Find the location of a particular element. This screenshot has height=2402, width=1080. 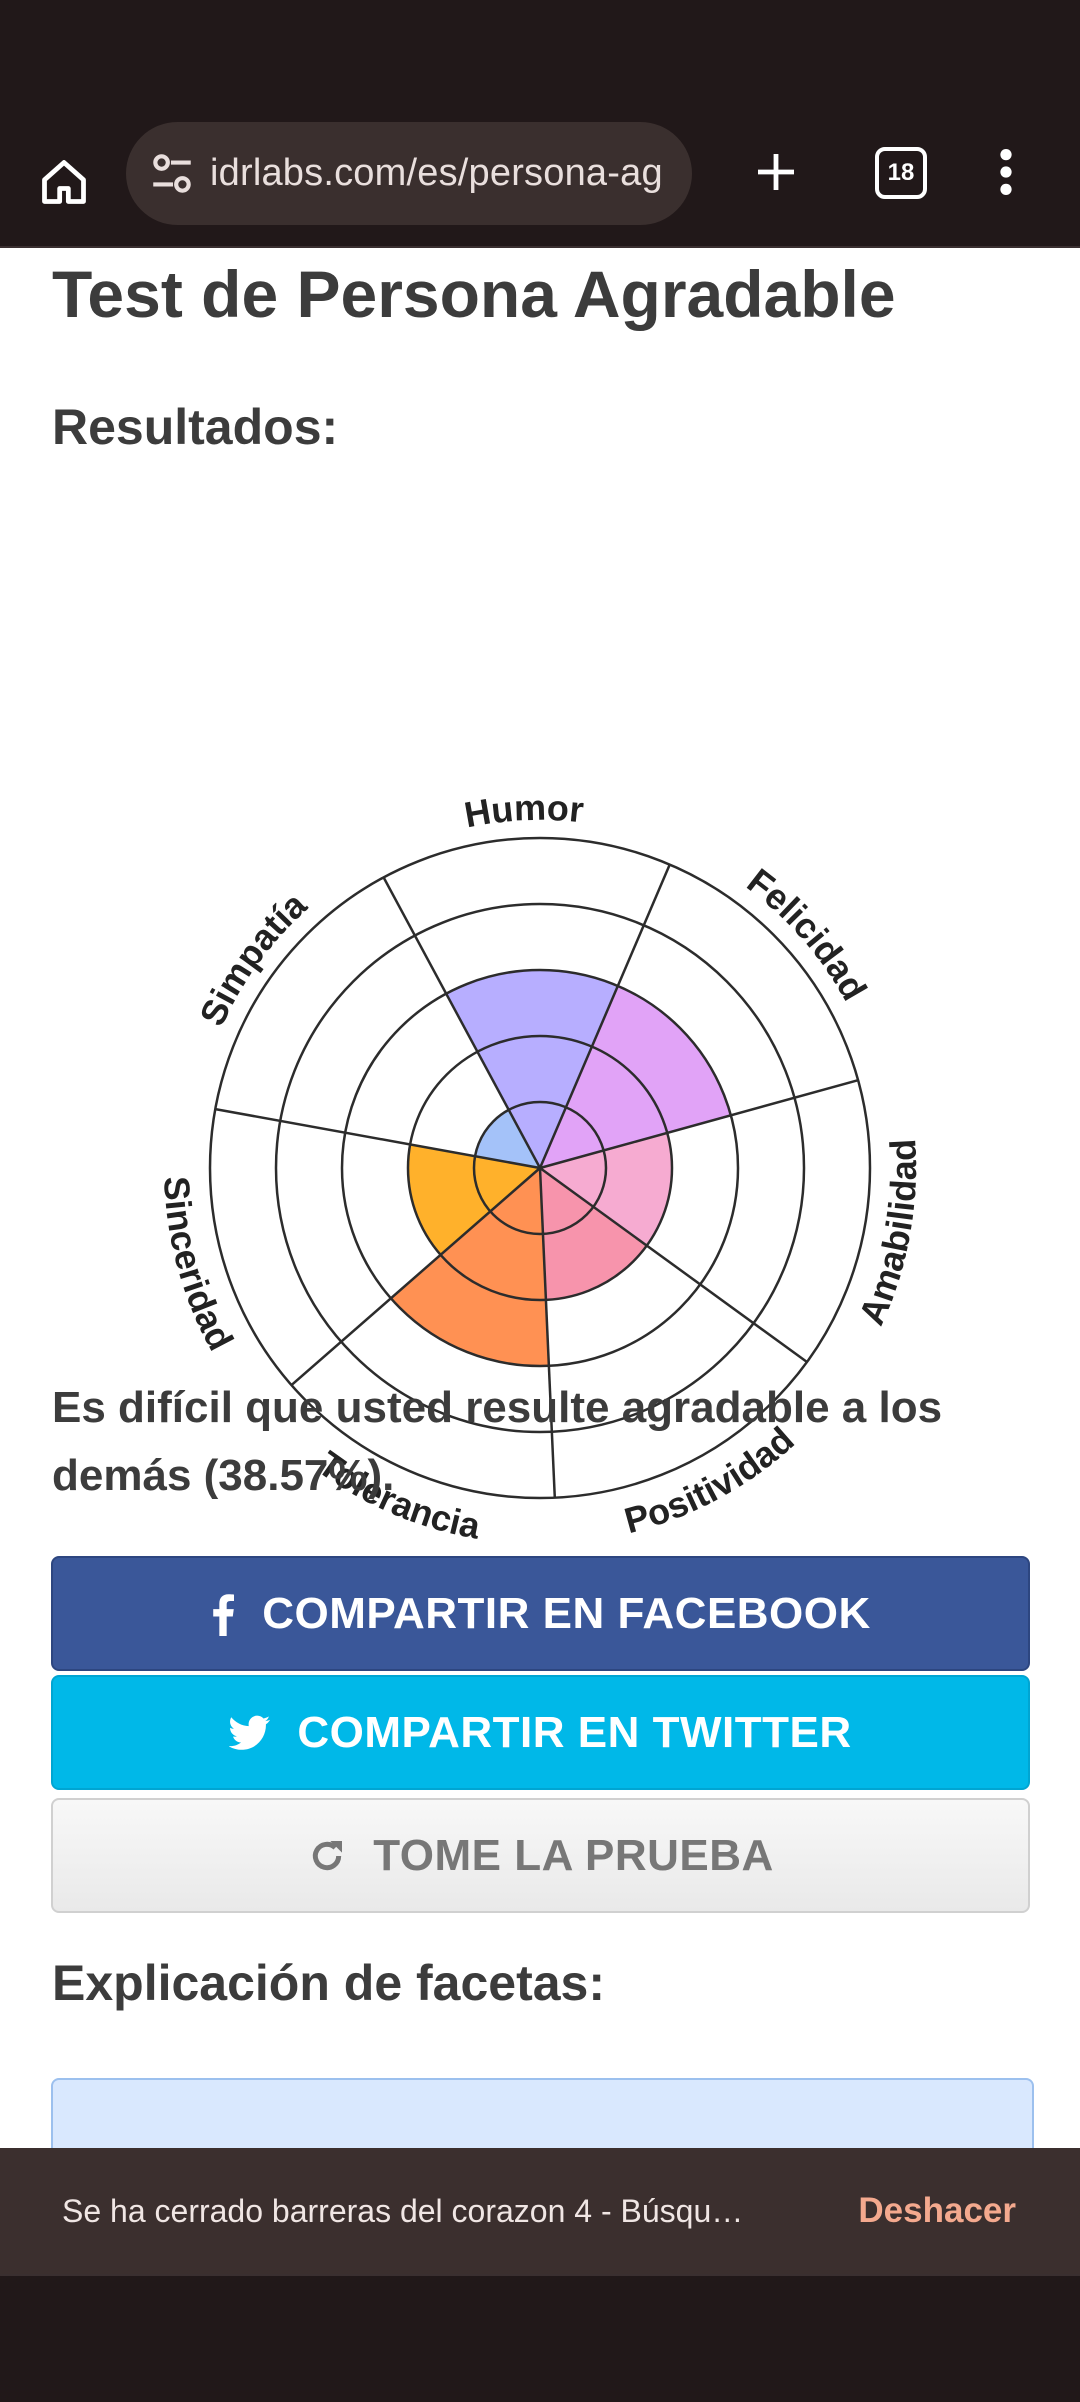

share-twitter-label: COMPARTIR EN TWITTER is located at coordinates (574, 1732).